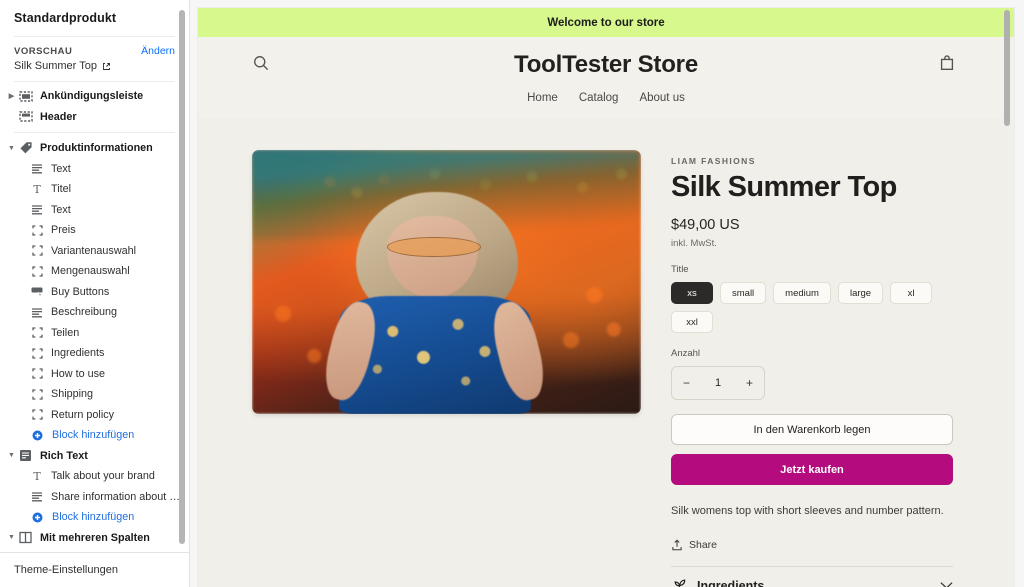 The width and height of the screenshot is (1024, 587). I want to click on model-sunglasses, so click(433, 247).